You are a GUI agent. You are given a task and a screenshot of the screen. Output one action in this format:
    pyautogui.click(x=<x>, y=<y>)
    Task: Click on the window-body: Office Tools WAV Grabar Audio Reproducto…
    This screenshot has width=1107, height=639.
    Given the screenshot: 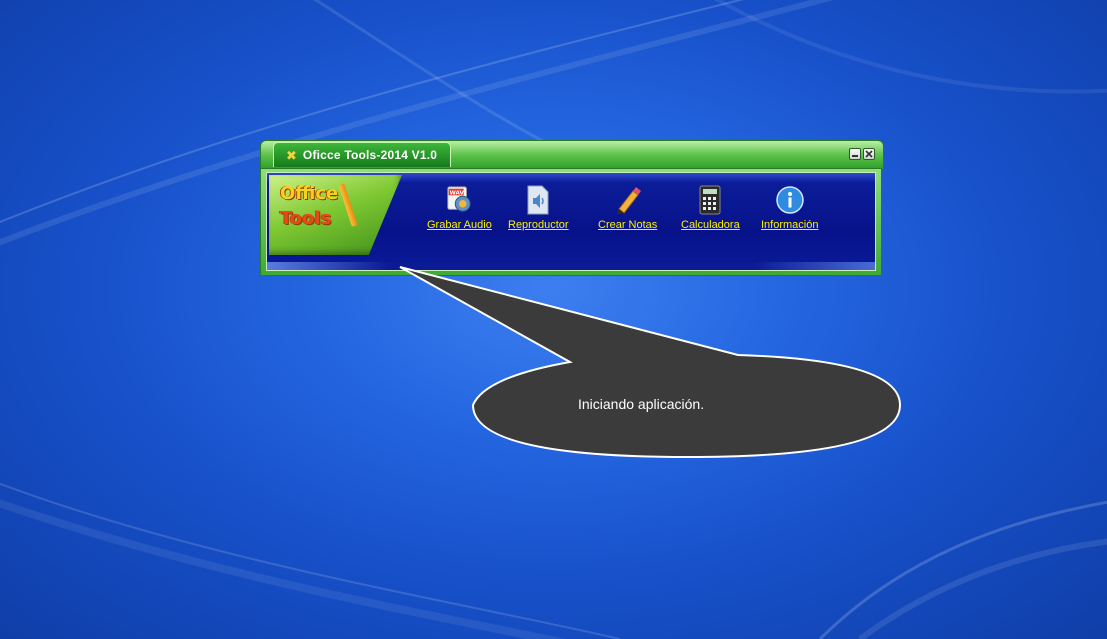 What is the action you would take?
    pyautogui.click(x=571, y=222)
    